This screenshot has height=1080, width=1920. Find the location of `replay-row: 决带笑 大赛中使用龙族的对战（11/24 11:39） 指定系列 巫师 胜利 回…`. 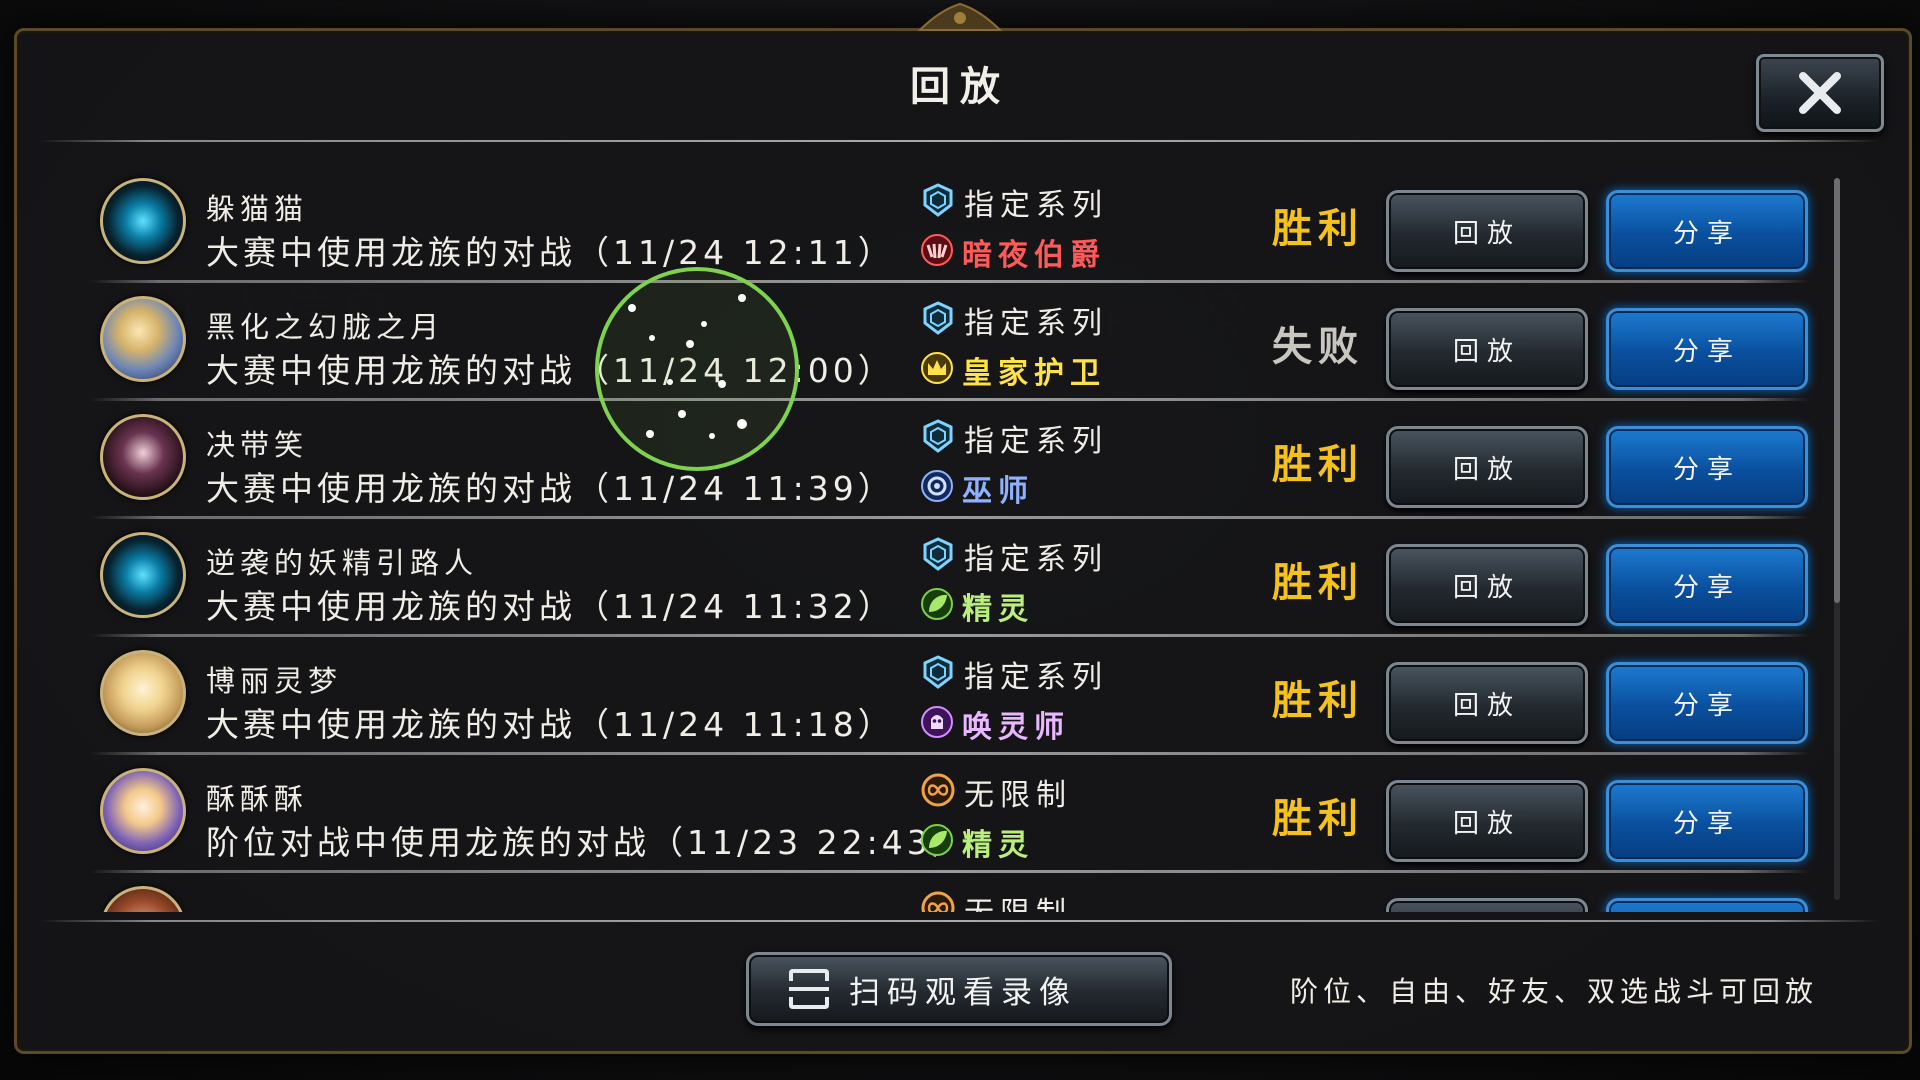

replay-row: 决带笑 大赛中使用龙族的对战（11/24 11:39） 指定系列 巫师 胜利 回… is located at coordinates (950, 465).